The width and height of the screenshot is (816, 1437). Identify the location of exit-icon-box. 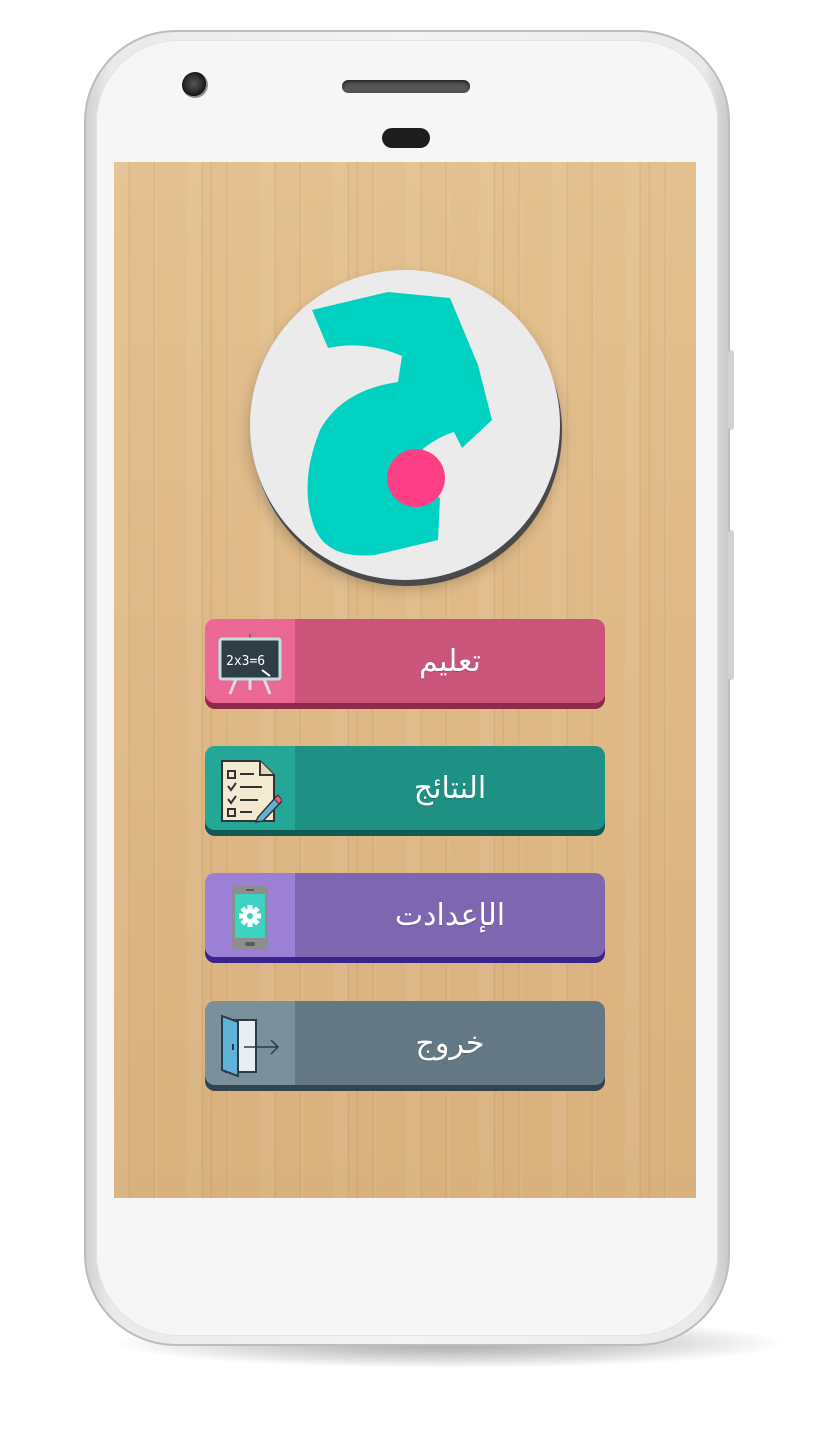
(250, 1043).